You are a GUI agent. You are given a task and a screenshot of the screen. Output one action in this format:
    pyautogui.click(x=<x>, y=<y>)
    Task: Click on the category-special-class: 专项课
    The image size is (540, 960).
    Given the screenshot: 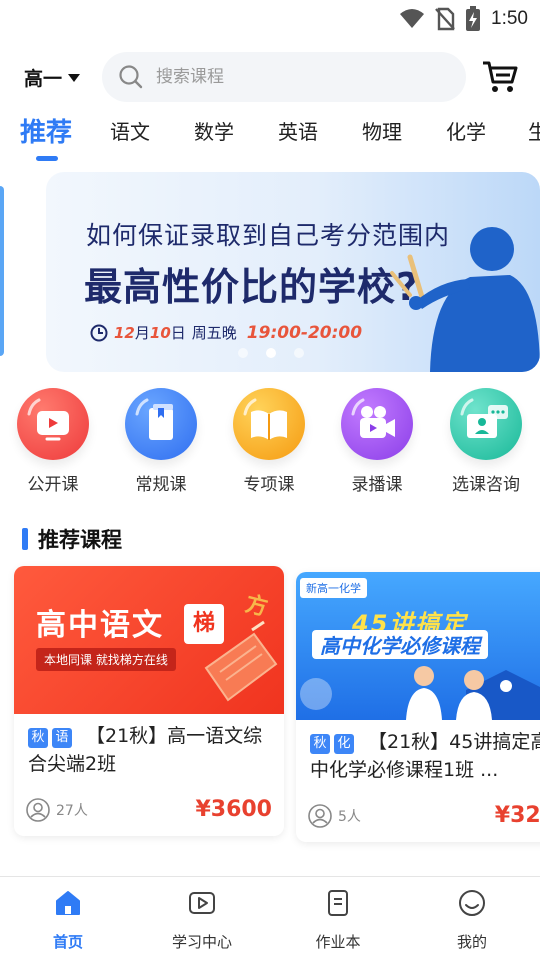 What is the action you would take?
    pyautogui.click(x=269, y=441)
    